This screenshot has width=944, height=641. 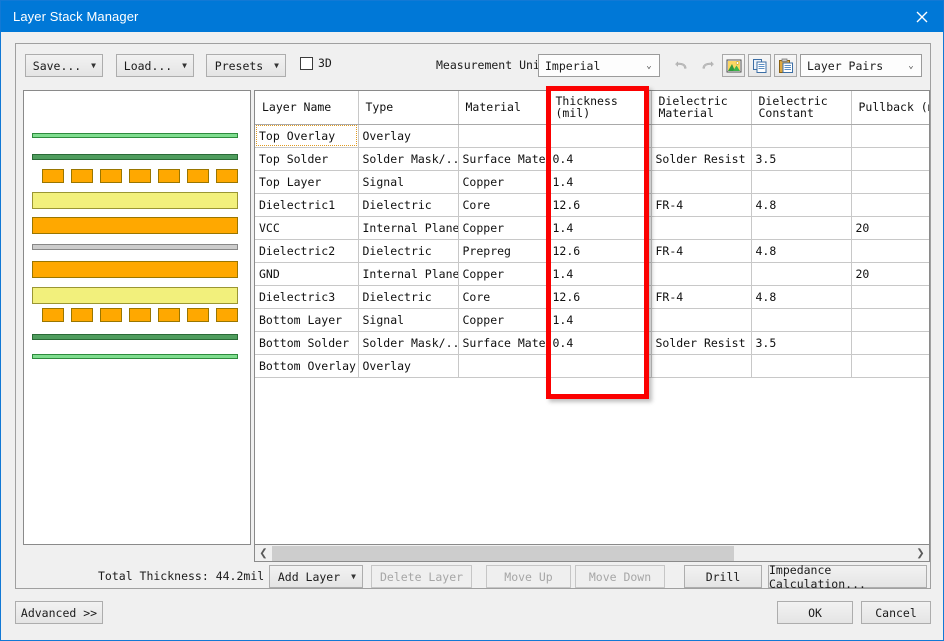 I want to click on delete-layer-button: Delete Layer, so click(x=421, y=576).